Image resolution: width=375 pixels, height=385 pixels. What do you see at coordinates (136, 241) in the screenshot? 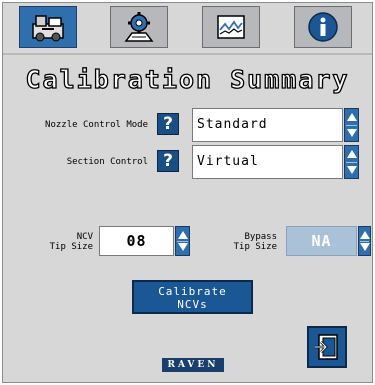
I see `ncv-tip-size-field: 08` at bounding box center [136, 241].